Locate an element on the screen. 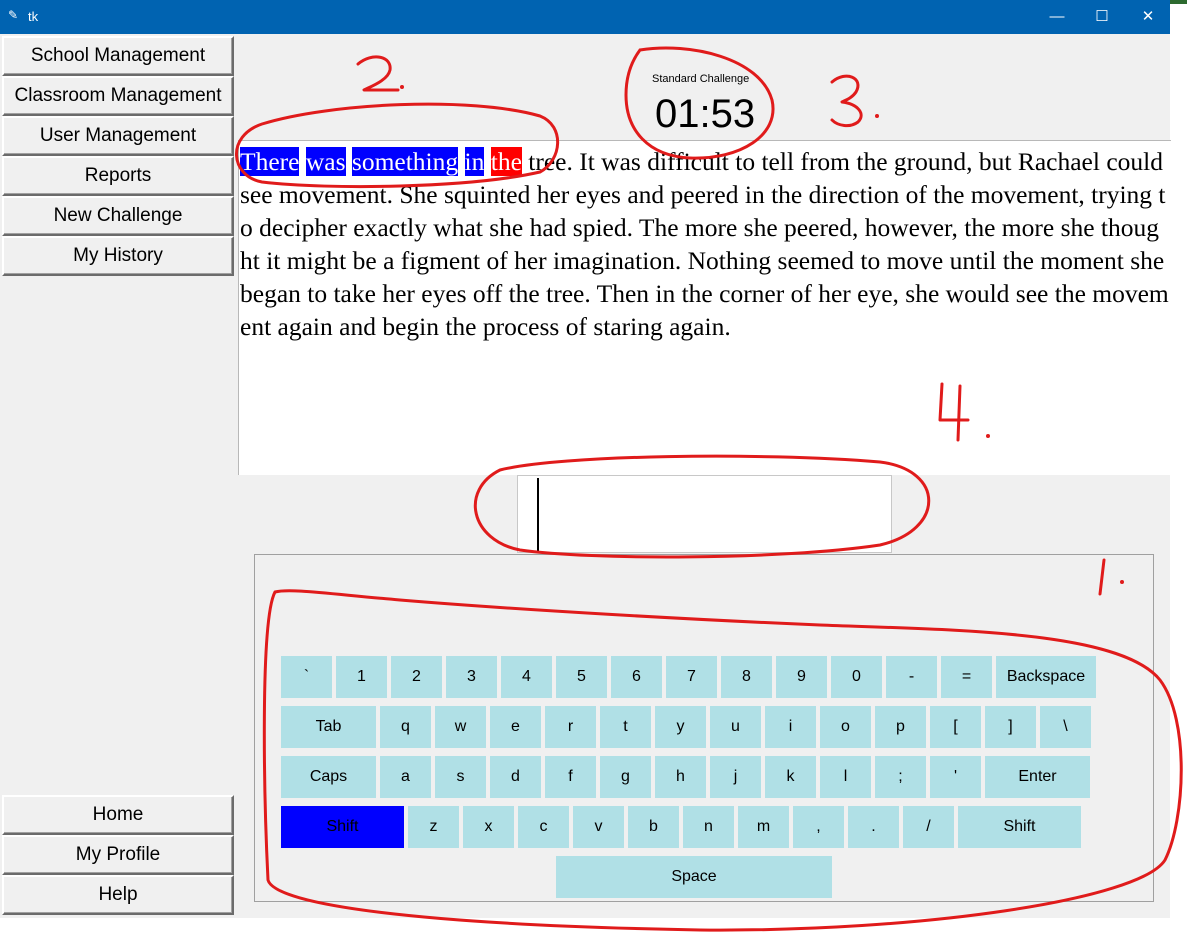 The height and width of the screenshot is (932, 1187). key-c46: . is located at coordinates (873, 827).